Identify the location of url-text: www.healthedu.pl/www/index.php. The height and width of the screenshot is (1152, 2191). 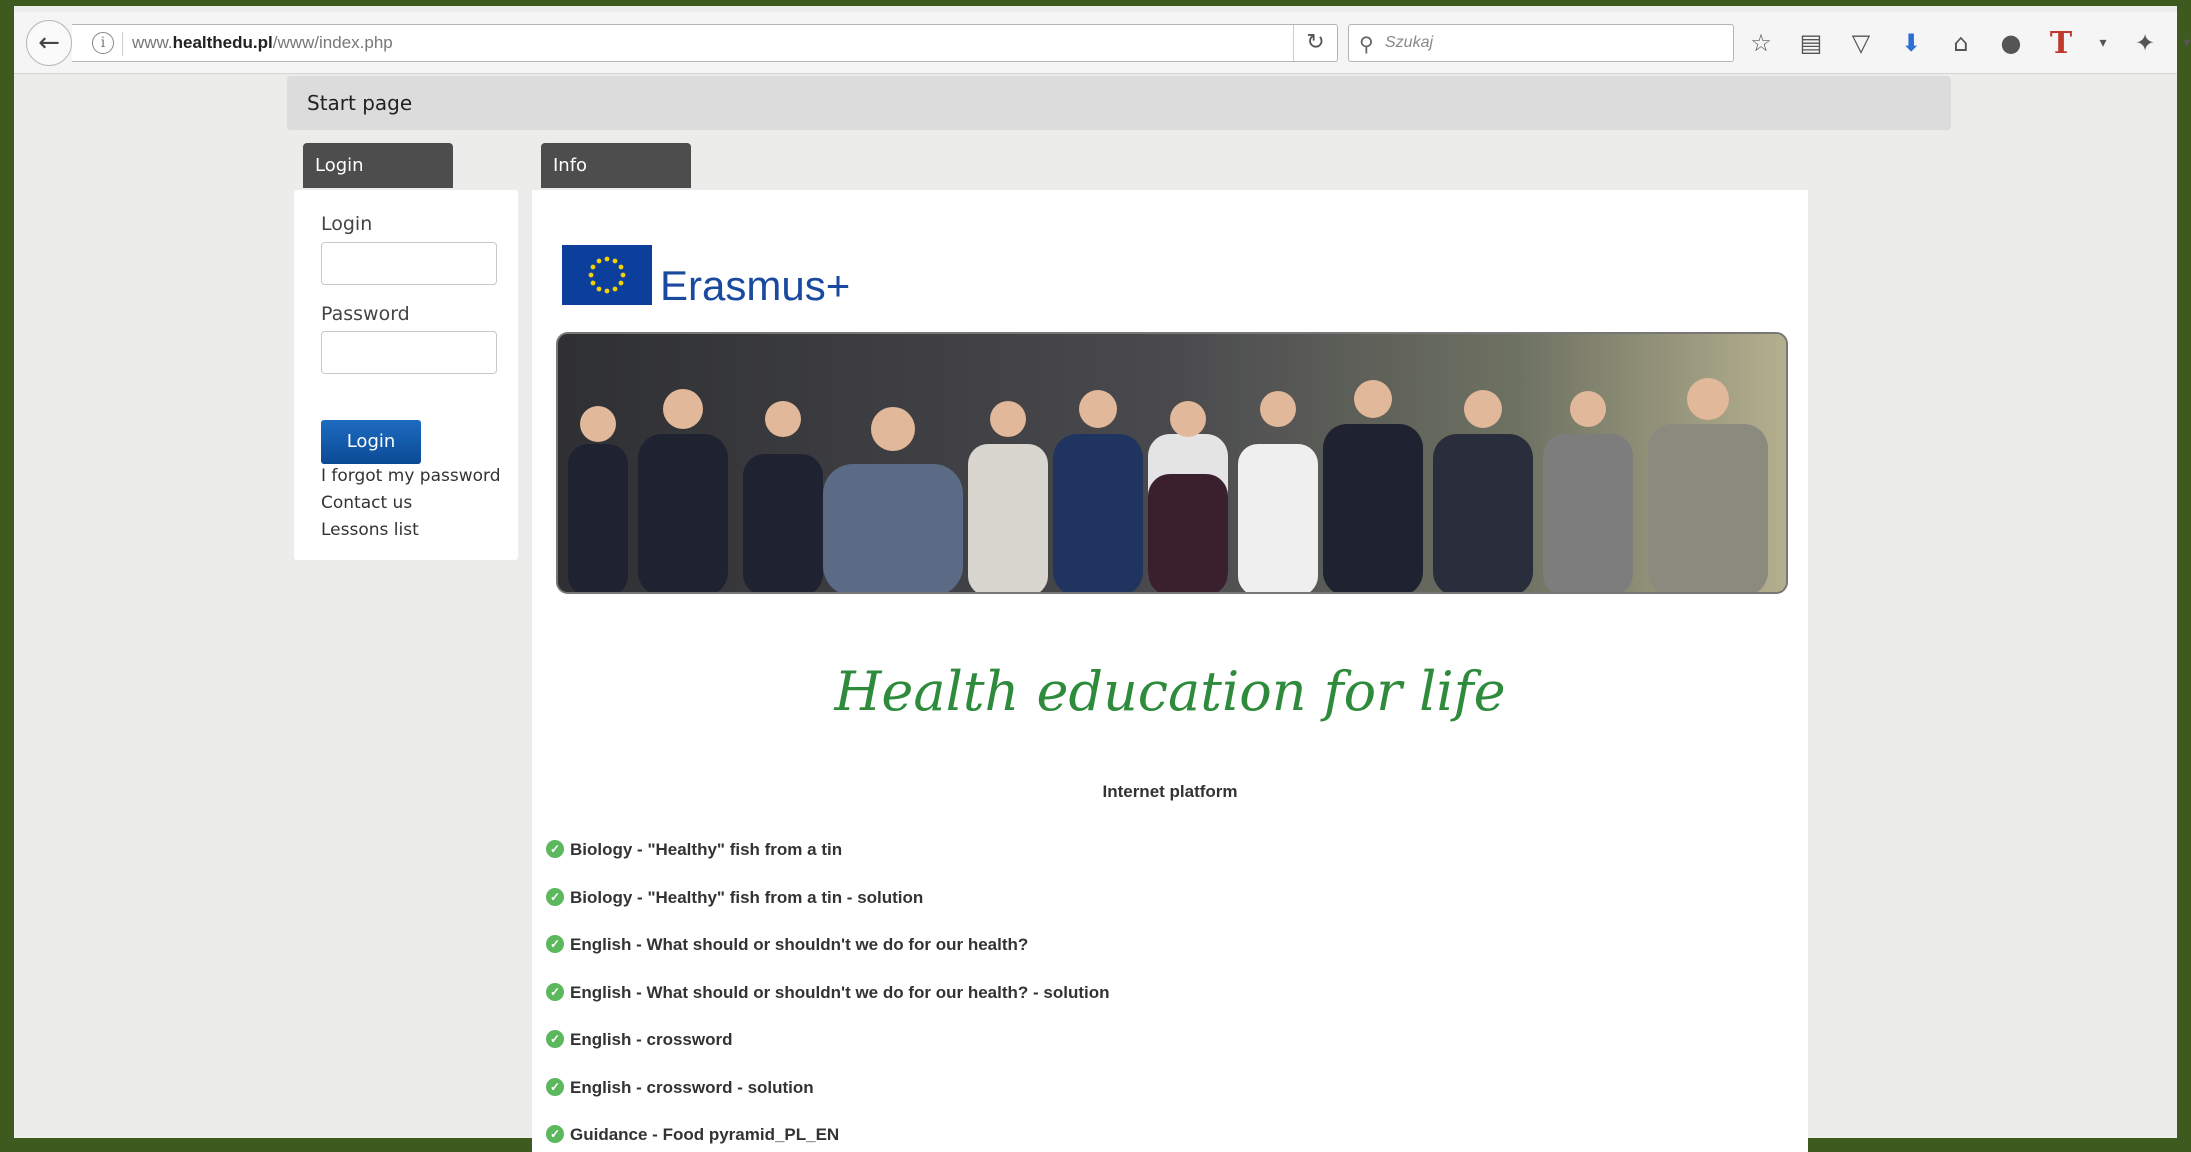
(262, 43).